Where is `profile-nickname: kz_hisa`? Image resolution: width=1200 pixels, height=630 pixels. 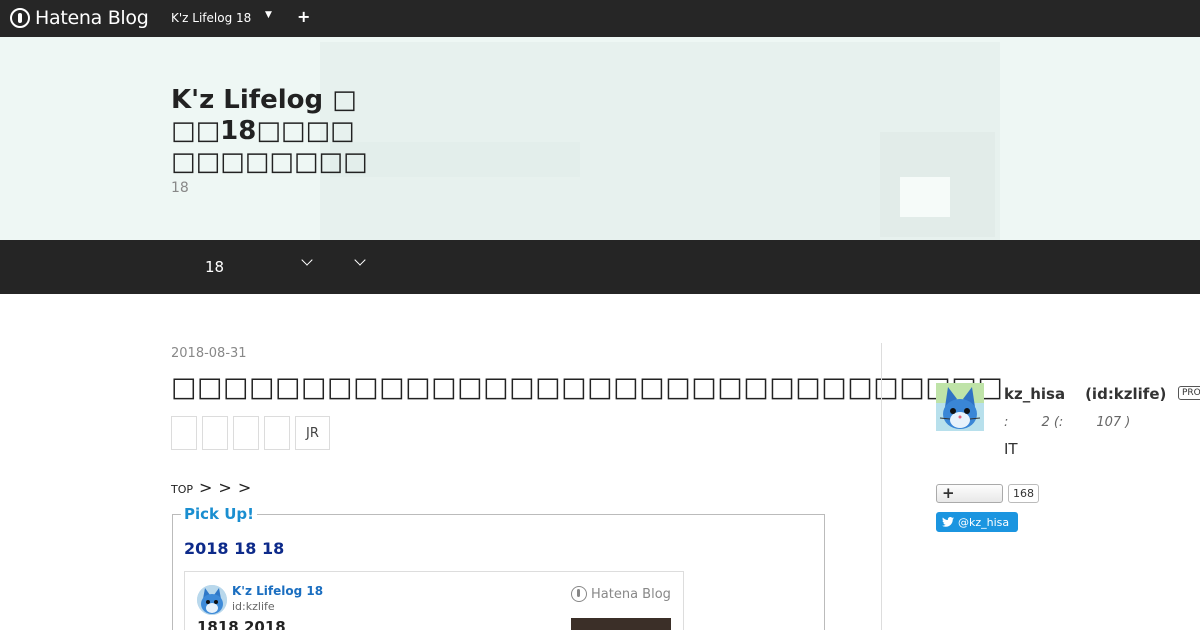
profile-nickname: kz_hisa is located at coordinates (1034, 394).